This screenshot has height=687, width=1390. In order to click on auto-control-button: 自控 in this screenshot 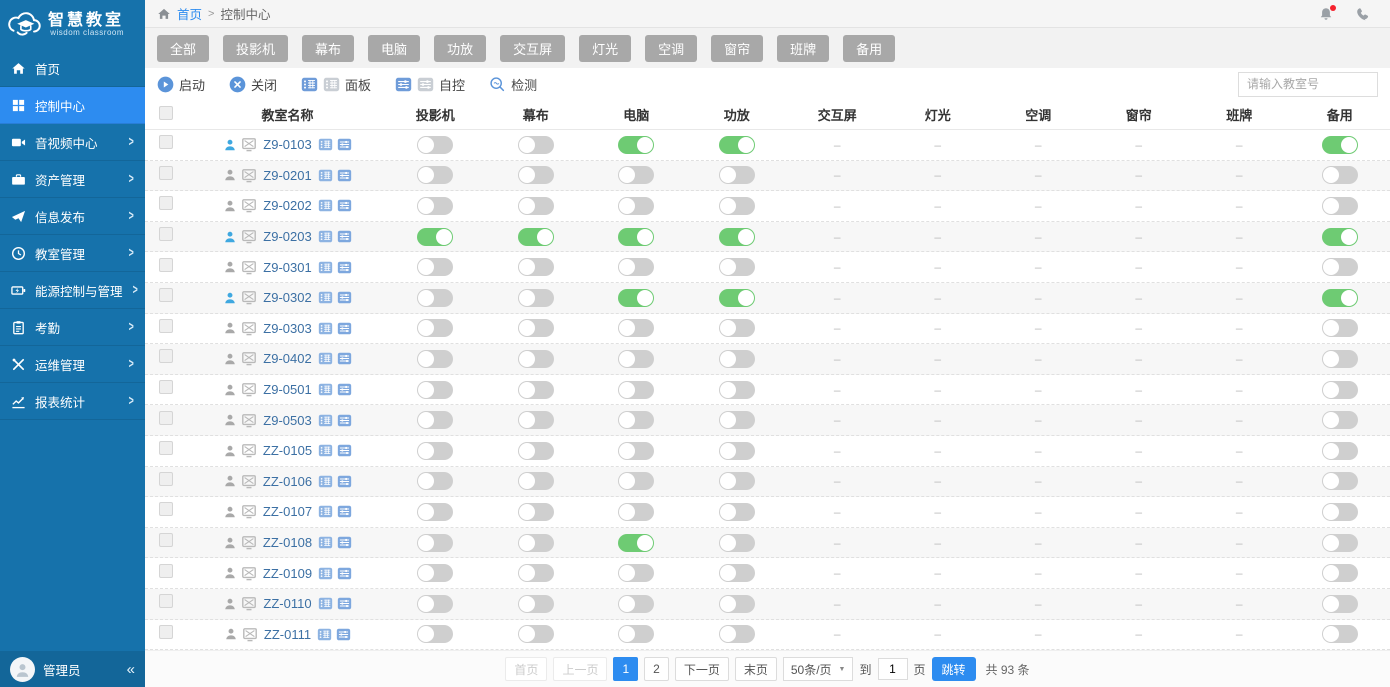, I will do `click(430, 84)`.